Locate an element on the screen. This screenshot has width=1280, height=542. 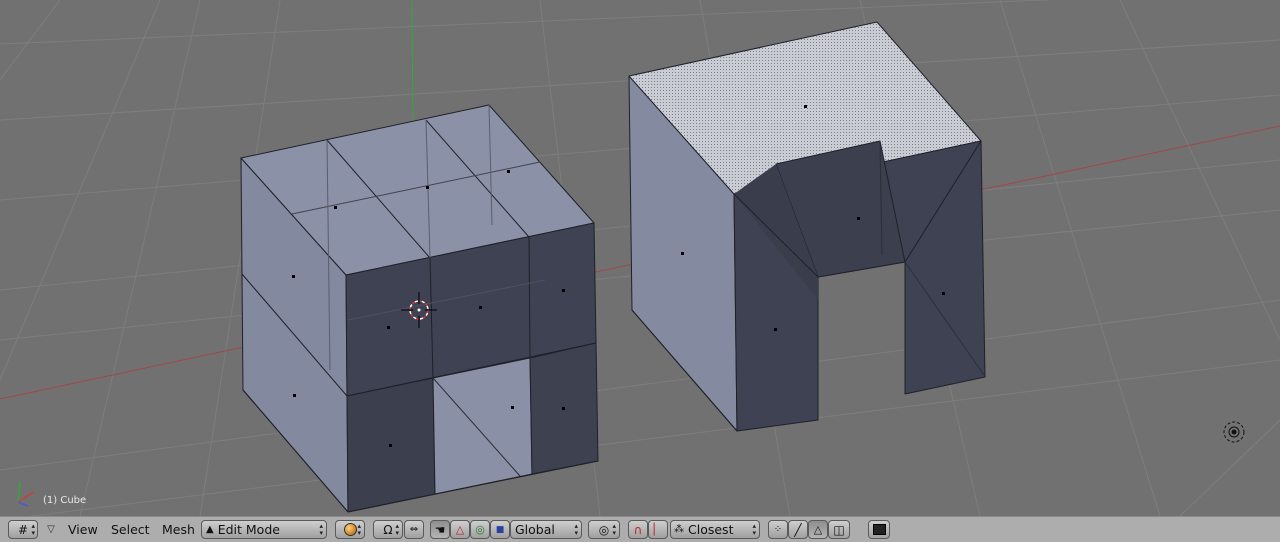
proportional-edit-icon: ◎ is located at coordinates (604, 529).